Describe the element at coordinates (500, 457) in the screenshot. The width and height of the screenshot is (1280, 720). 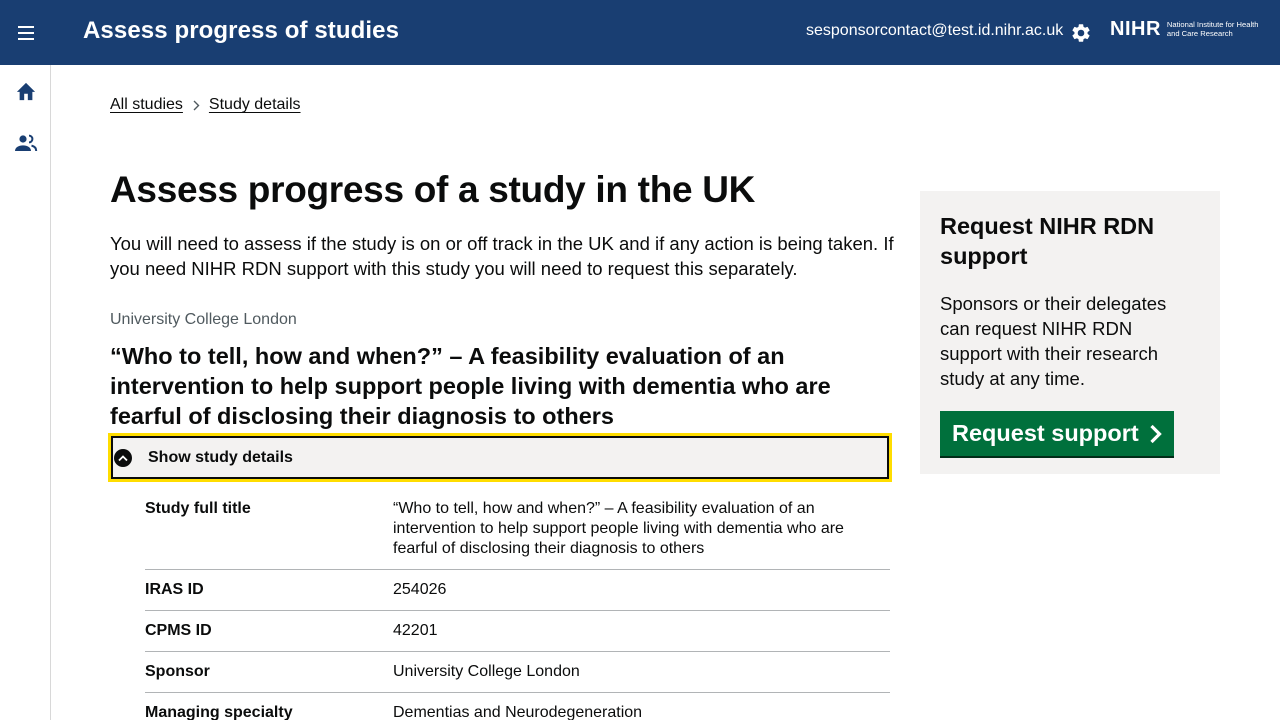
I see `show-study-details-toggle: Show study details` at that location.